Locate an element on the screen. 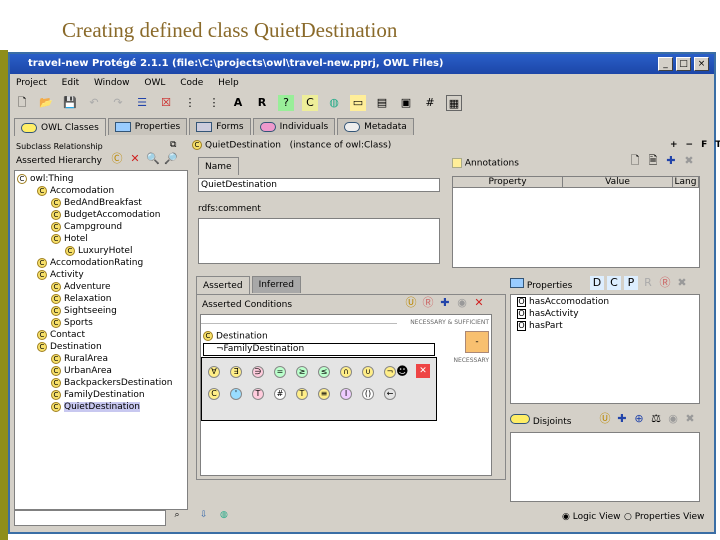  close-palette-icon: ✕ is located at coordinates (423, 371).